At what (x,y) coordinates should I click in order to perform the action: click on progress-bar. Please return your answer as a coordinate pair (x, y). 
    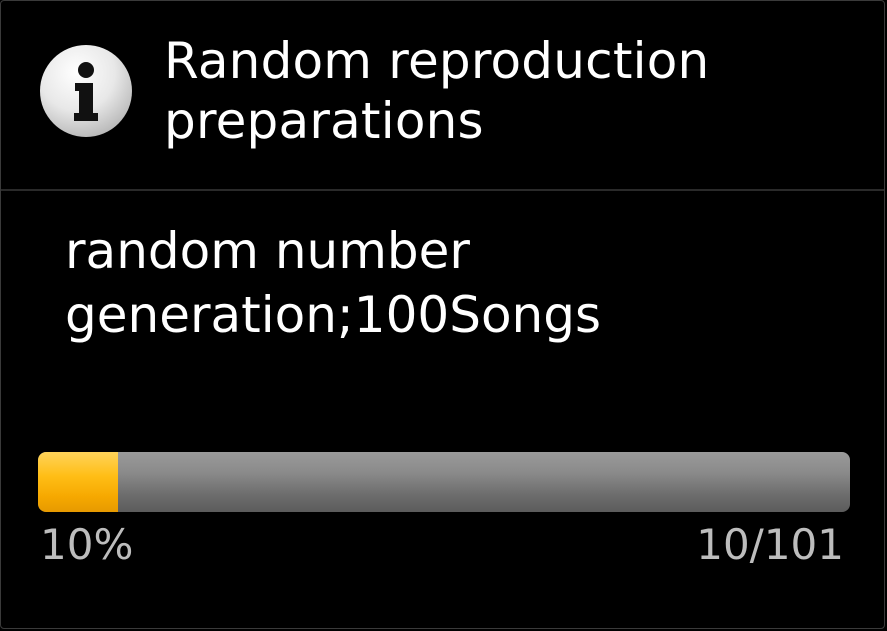
    Looking at the image, I should click on (444, 482).